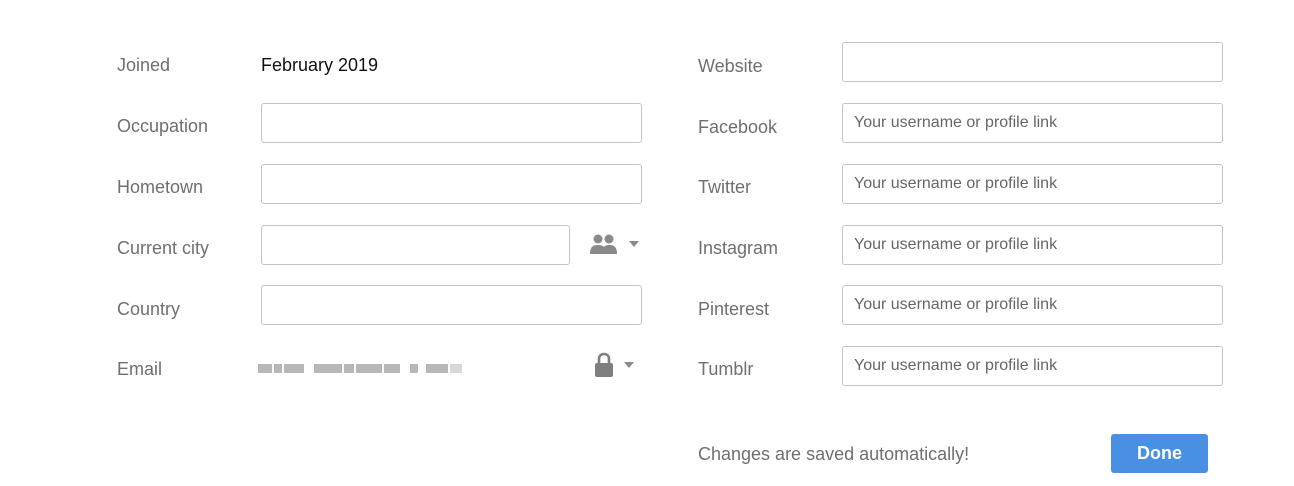  Describe the element at coordinates (603, 244) in the screenshot. I see `people-icon` at that location.